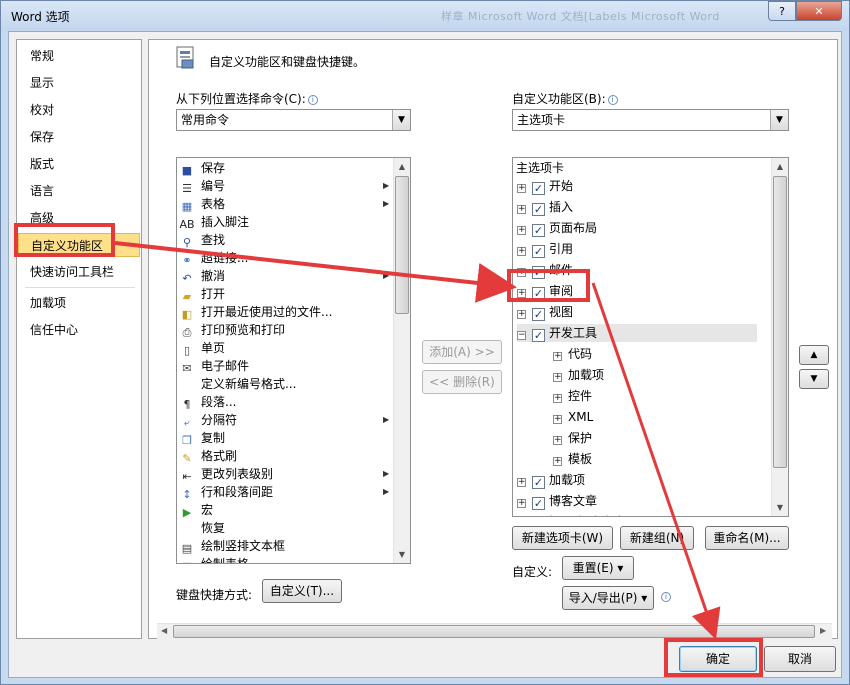 Image resolution: width=850 pixels, height=685 pixels. What do you see at coordinates (315, 272) in the screenshot?
I see `annotation-arrow-to-review` at bounding box center [315, 272].